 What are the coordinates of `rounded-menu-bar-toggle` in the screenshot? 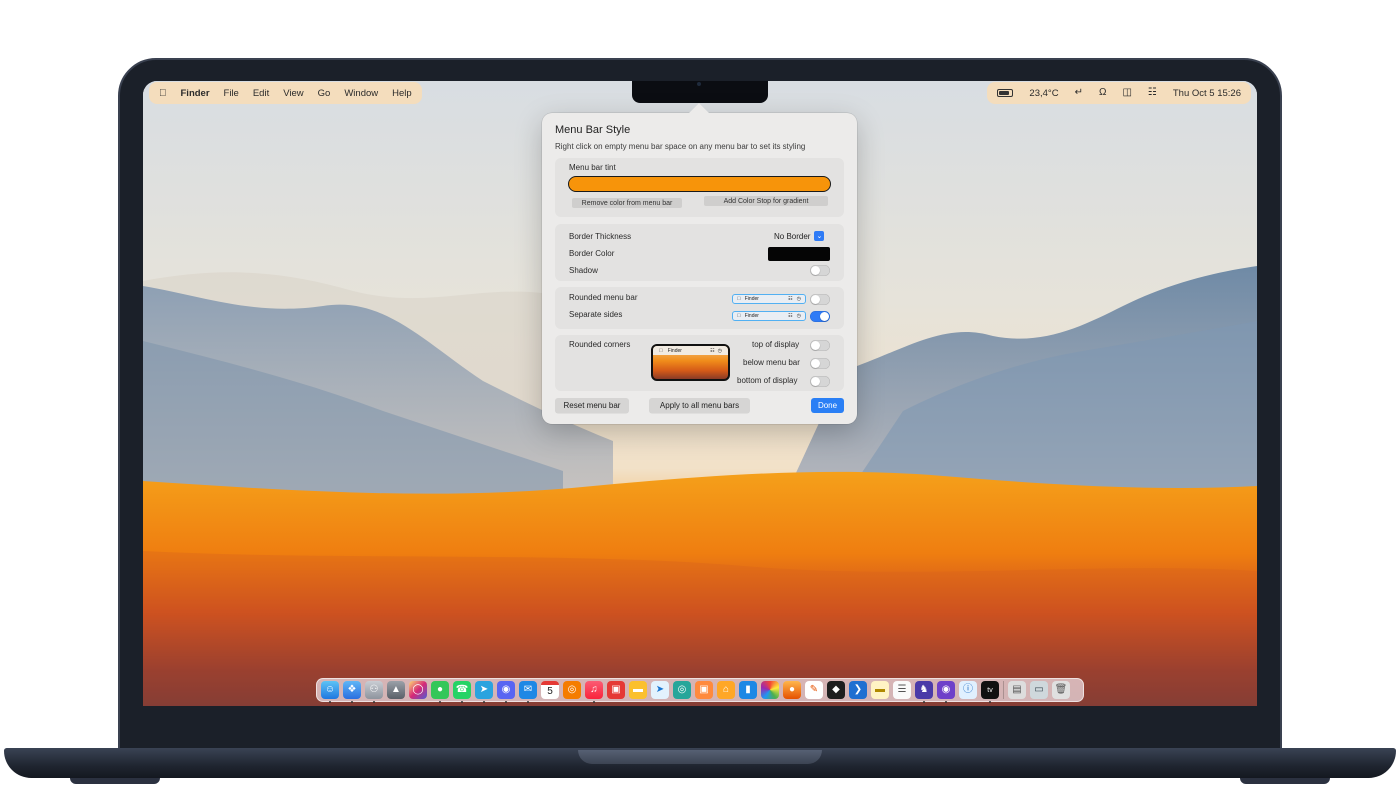 It's located at (820, 299).